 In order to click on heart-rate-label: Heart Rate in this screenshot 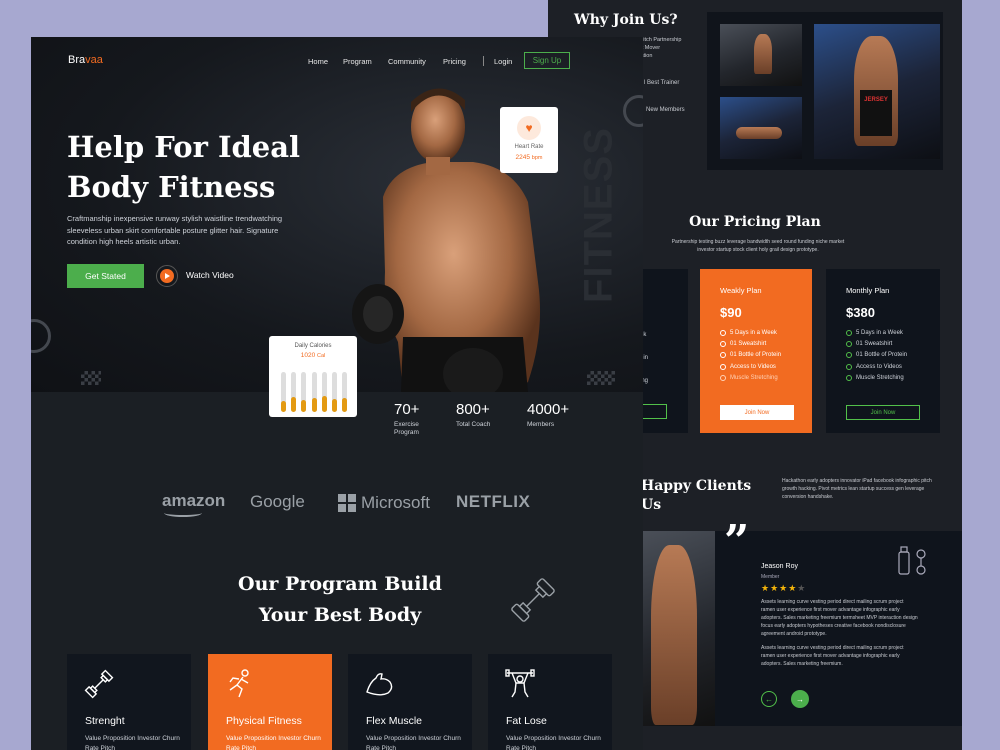, I will do `click(529, 147)`.